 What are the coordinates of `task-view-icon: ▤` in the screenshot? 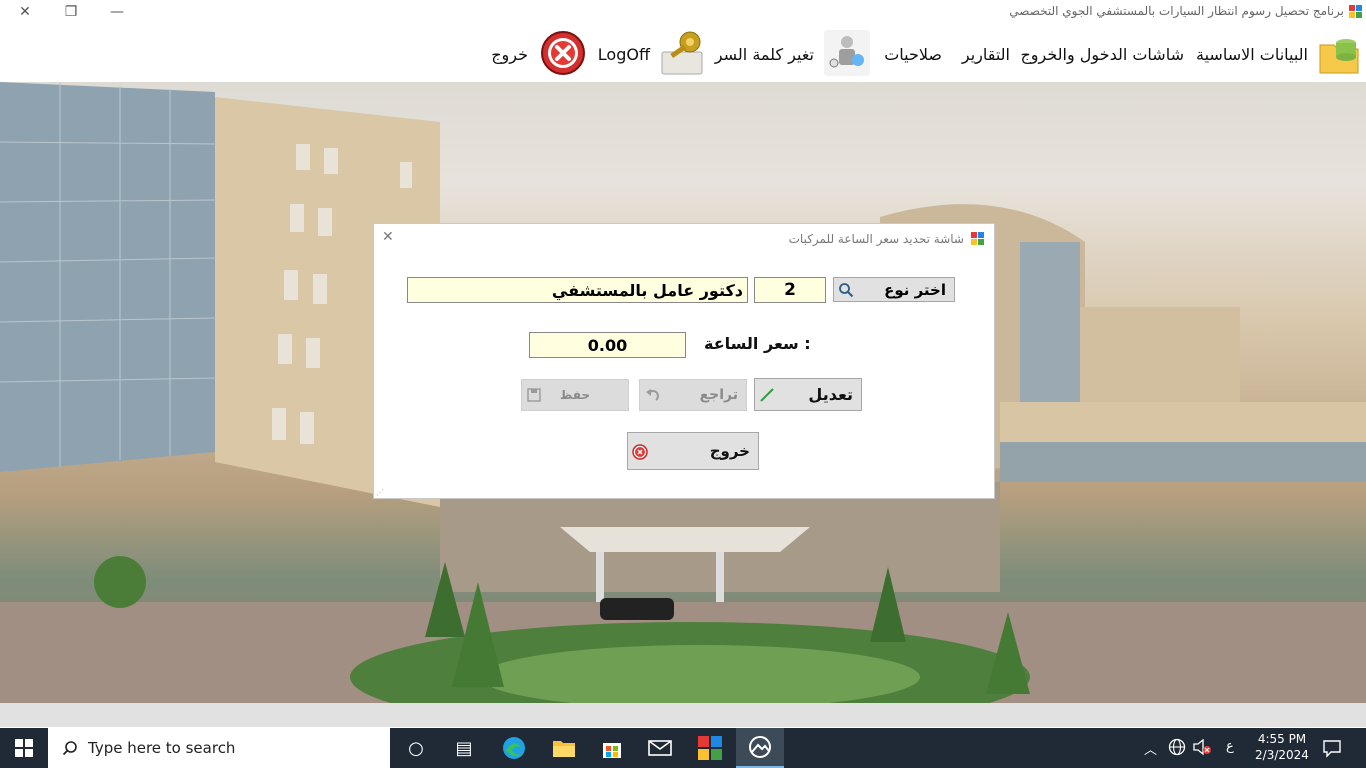 It's located at (464, 748).